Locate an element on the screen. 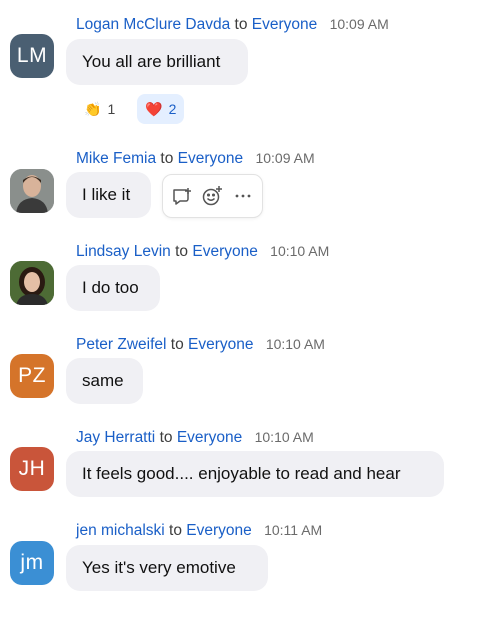 This screenshot has height=638, width=504. message-header: Lindsay Levin to Everyone 10:10 AM is located at coordinates (202, 252).